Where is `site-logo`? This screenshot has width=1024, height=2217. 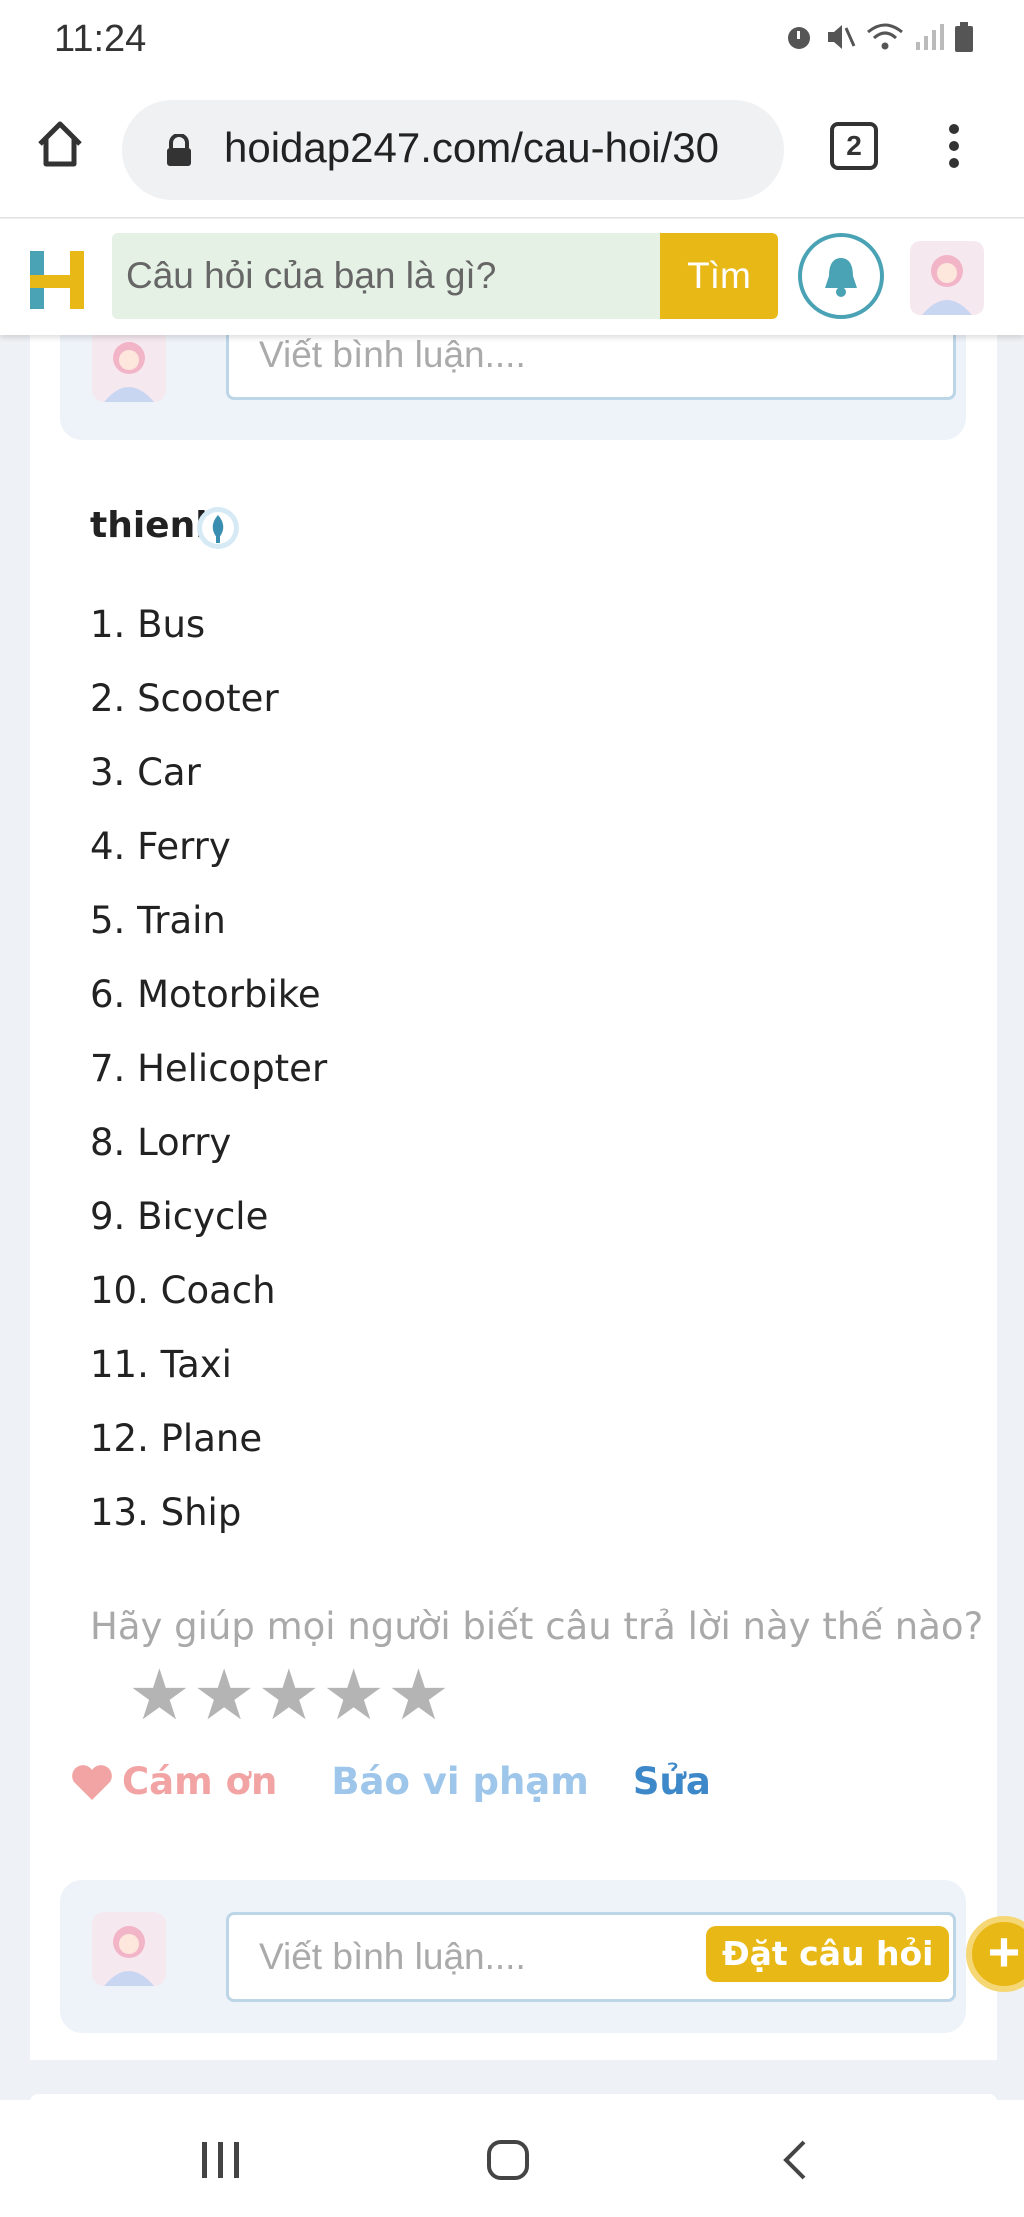 site-logo is located at coordinates (57, 280).